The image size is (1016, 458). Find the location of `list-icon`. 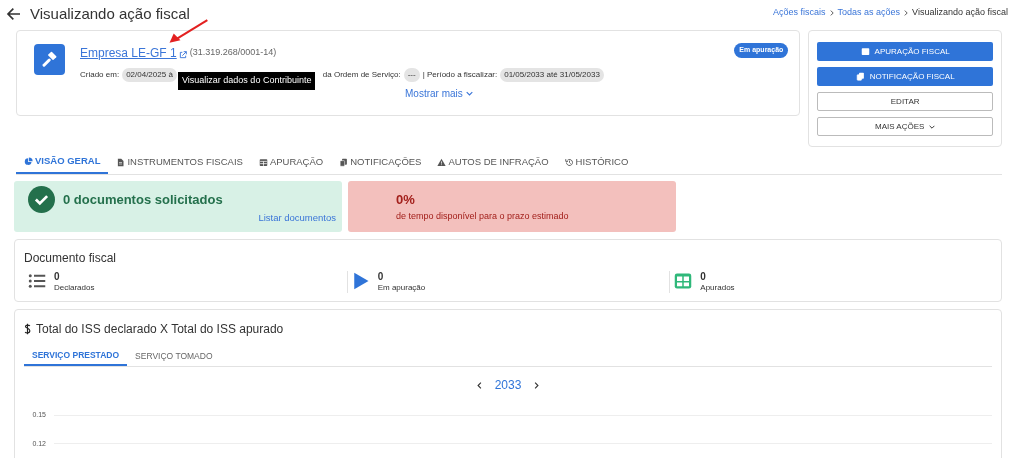

list-icon is located at coordinates (37, 281).